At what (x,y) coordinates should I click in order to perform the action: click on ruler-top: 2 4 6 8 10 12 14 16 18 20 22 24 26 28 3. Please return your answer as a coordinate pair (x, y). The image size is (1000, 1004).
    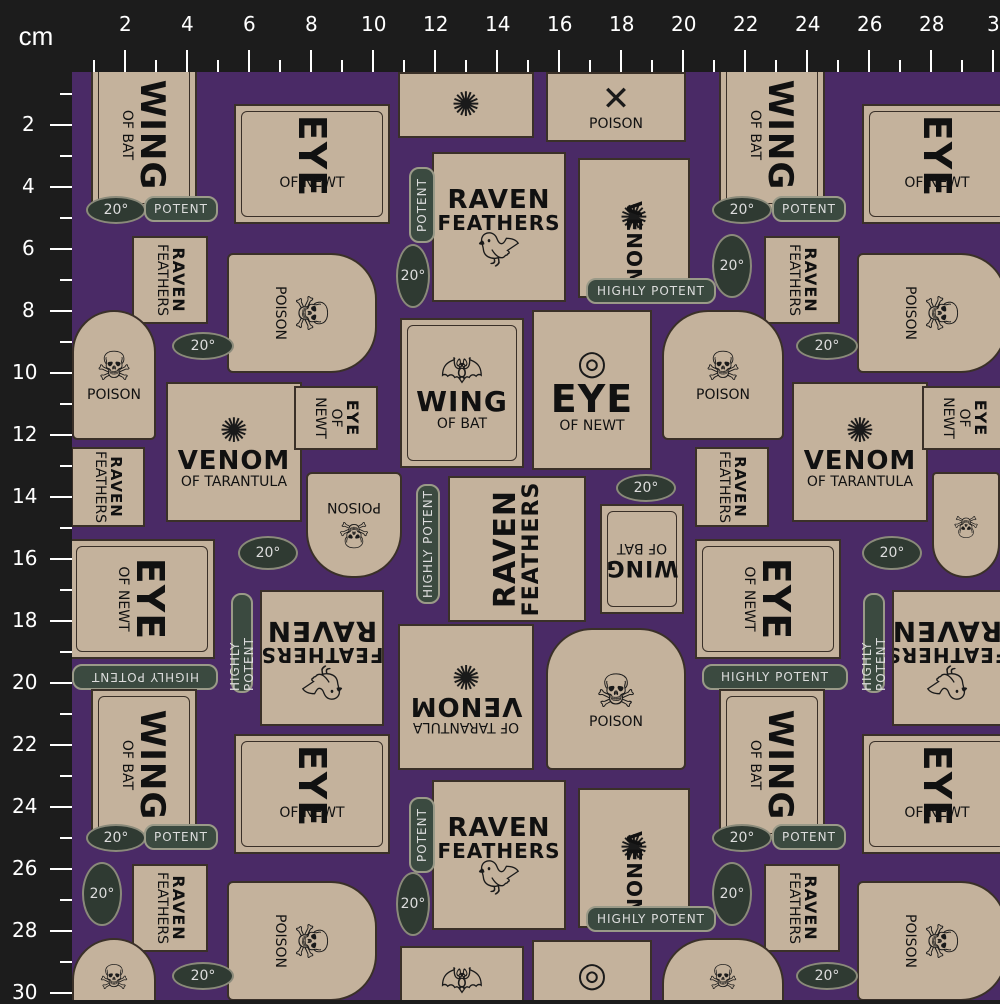
    Looking at the image, I should click on (536, 36).